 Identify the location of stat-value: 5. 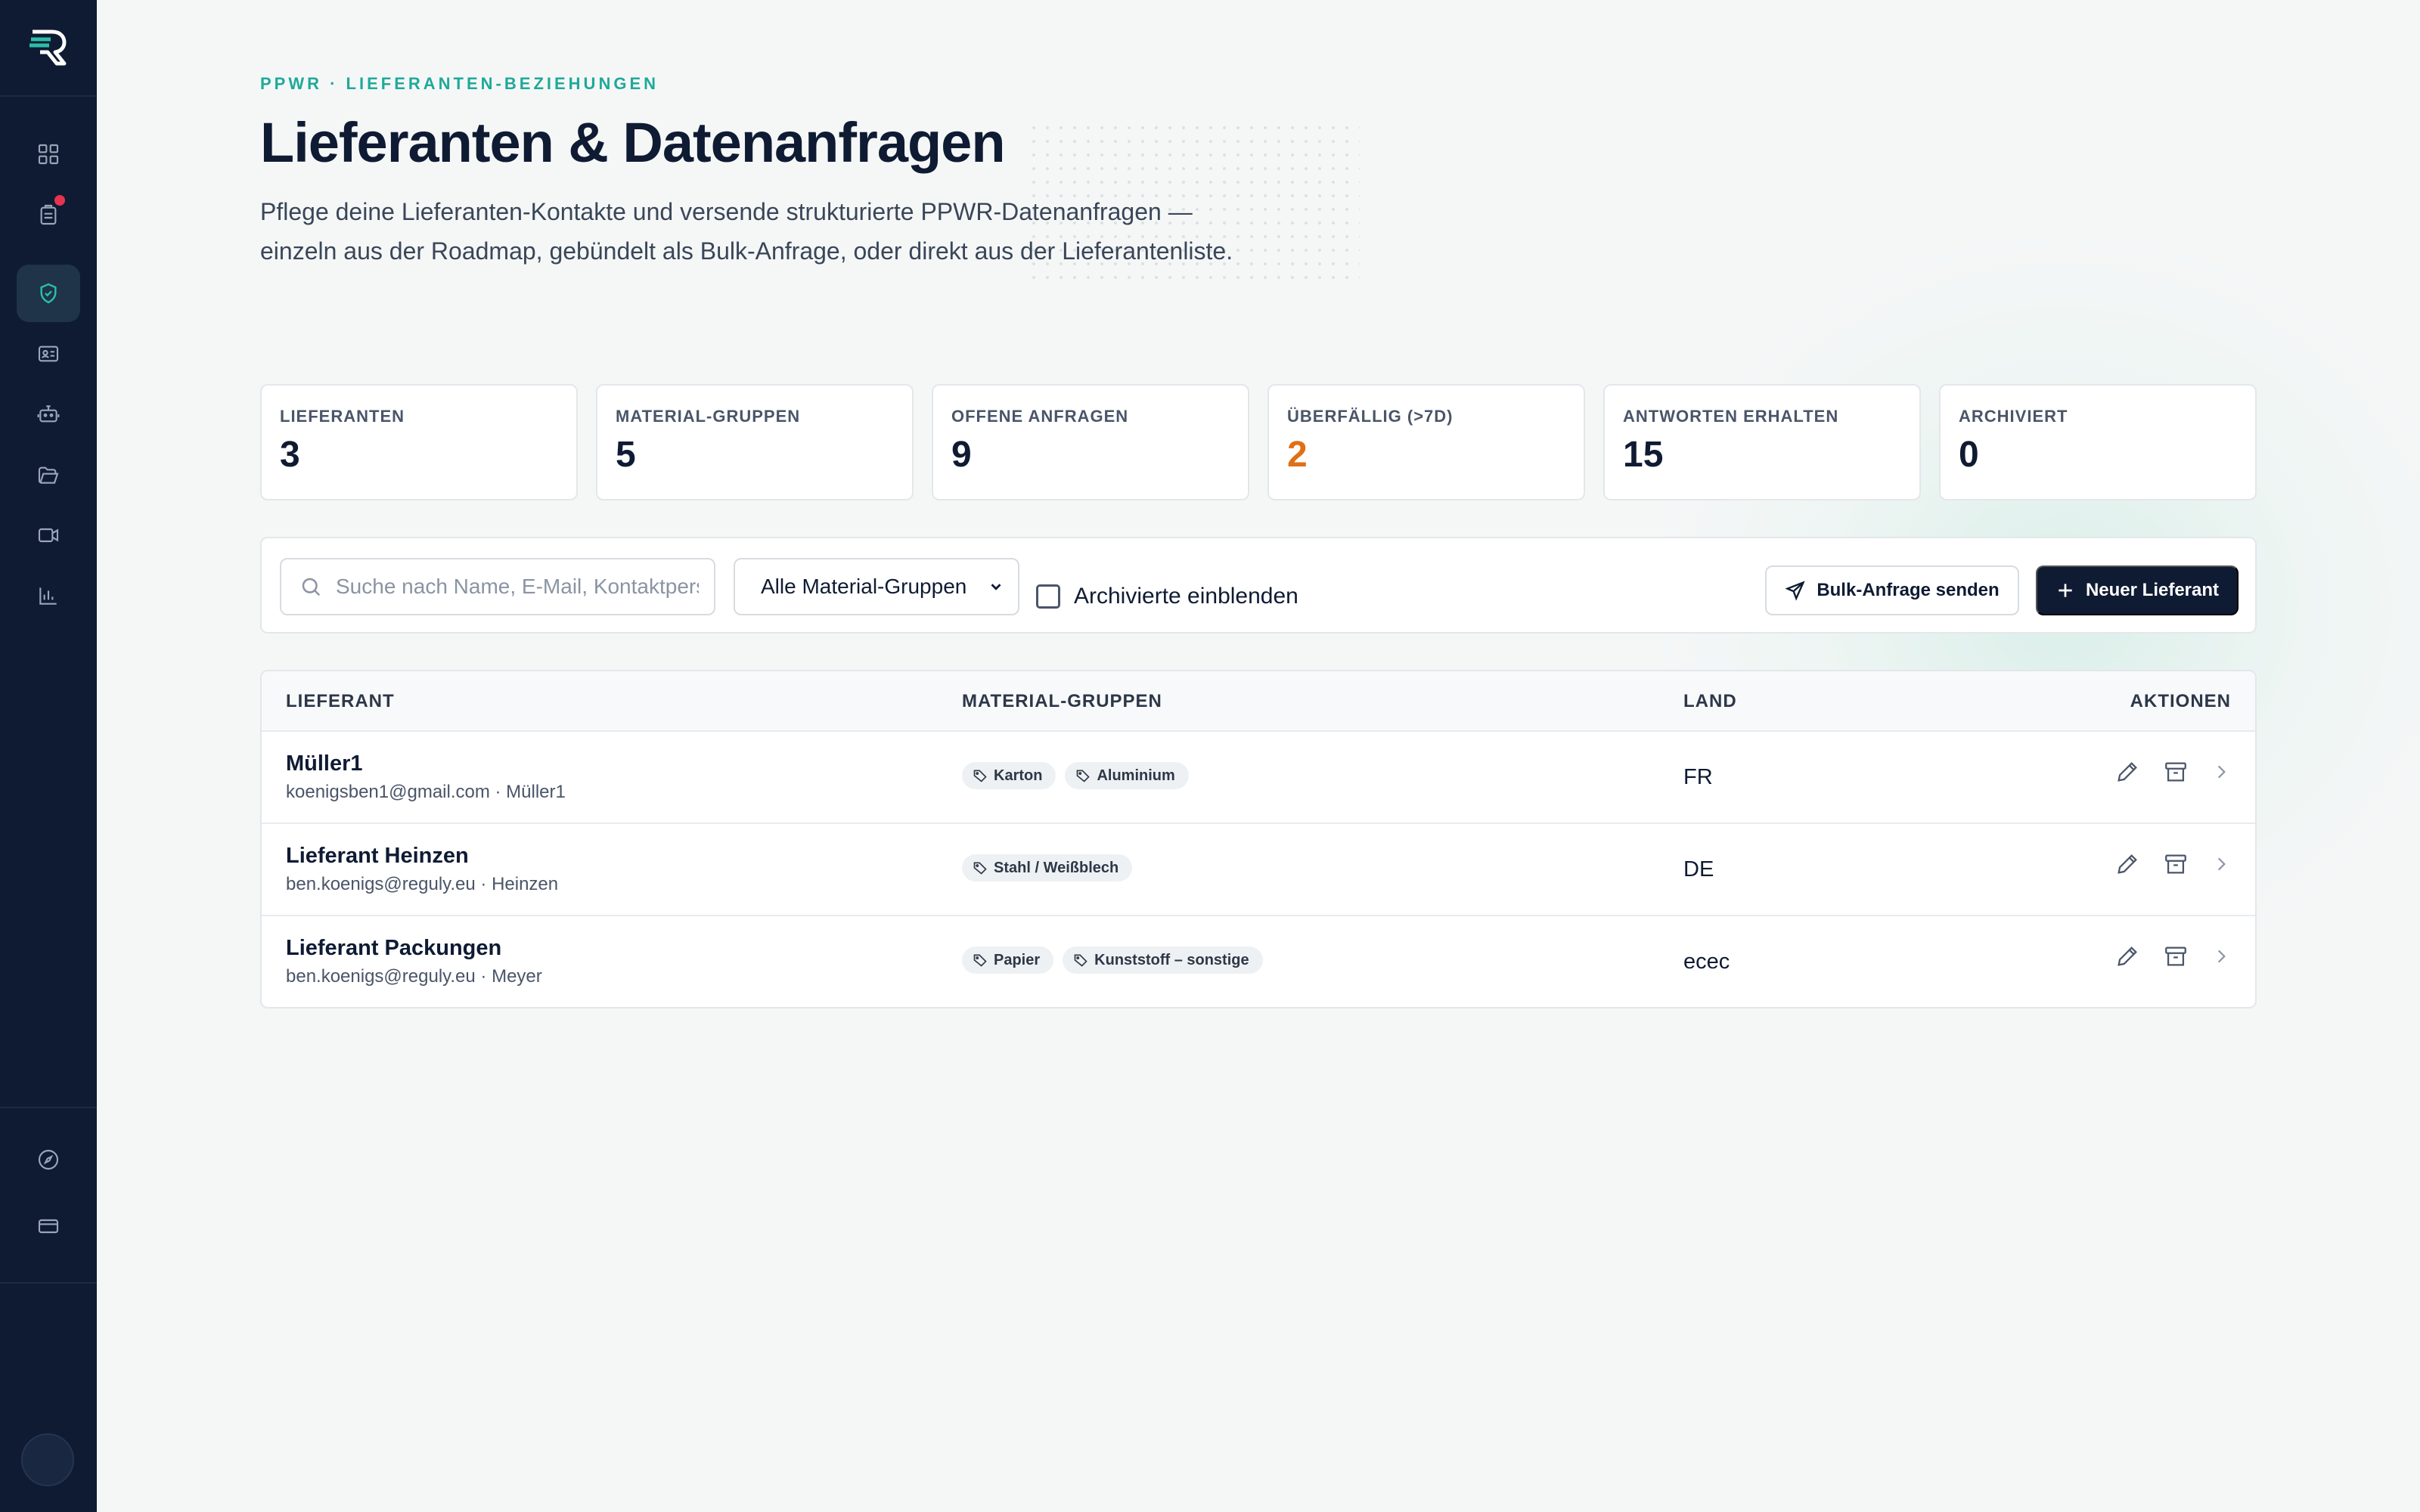
(626, 455).